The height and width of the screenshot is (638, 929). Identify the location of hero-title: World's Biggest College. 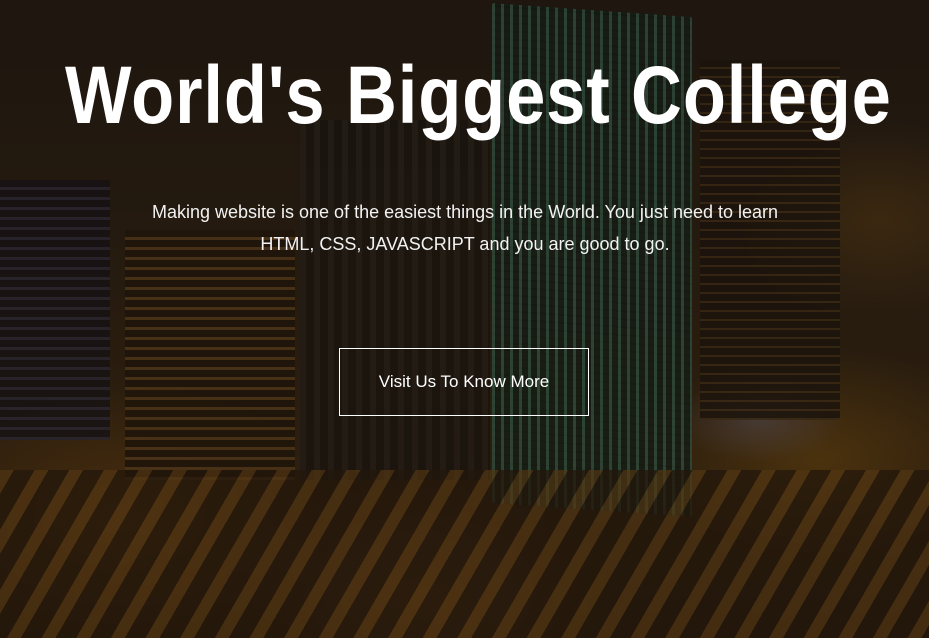
(478, 95).